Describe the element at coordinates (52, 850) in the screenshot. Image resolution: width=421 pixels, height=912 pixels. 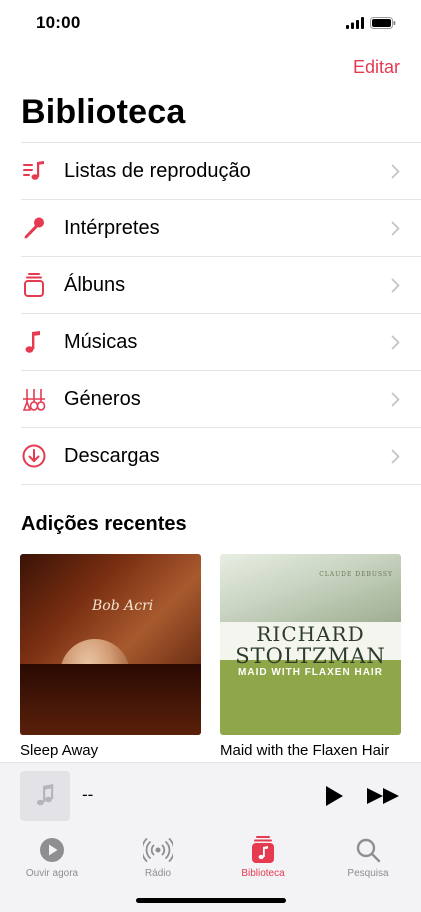
I see `play-circle-icon` at that location.